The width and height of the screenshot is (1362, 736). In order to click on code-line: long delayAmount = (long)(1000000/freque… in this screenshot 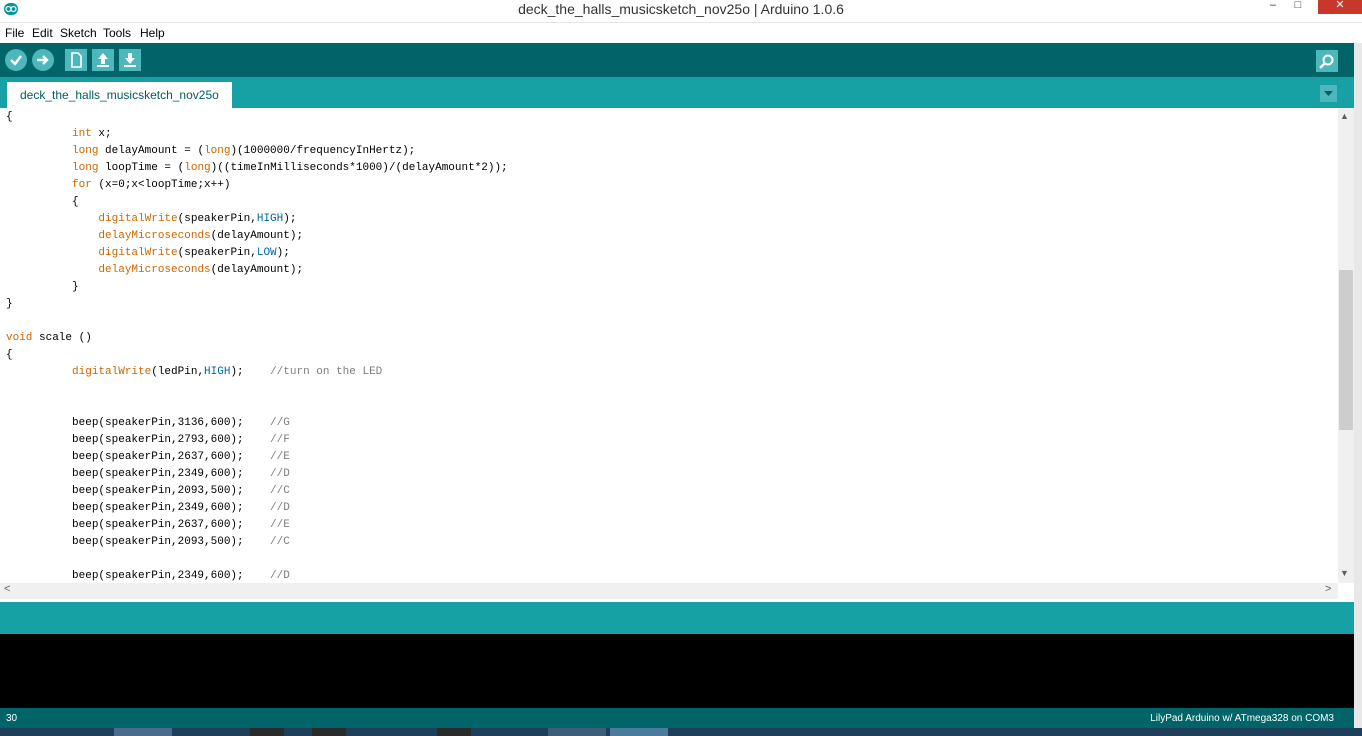, I will do `click(257, 151)`.